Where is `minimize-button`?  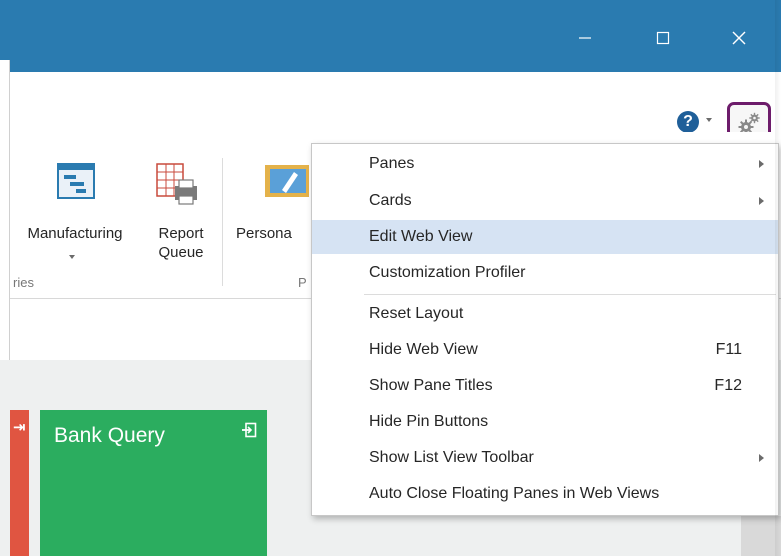 minimize-button is located at coordinates (585, 38).